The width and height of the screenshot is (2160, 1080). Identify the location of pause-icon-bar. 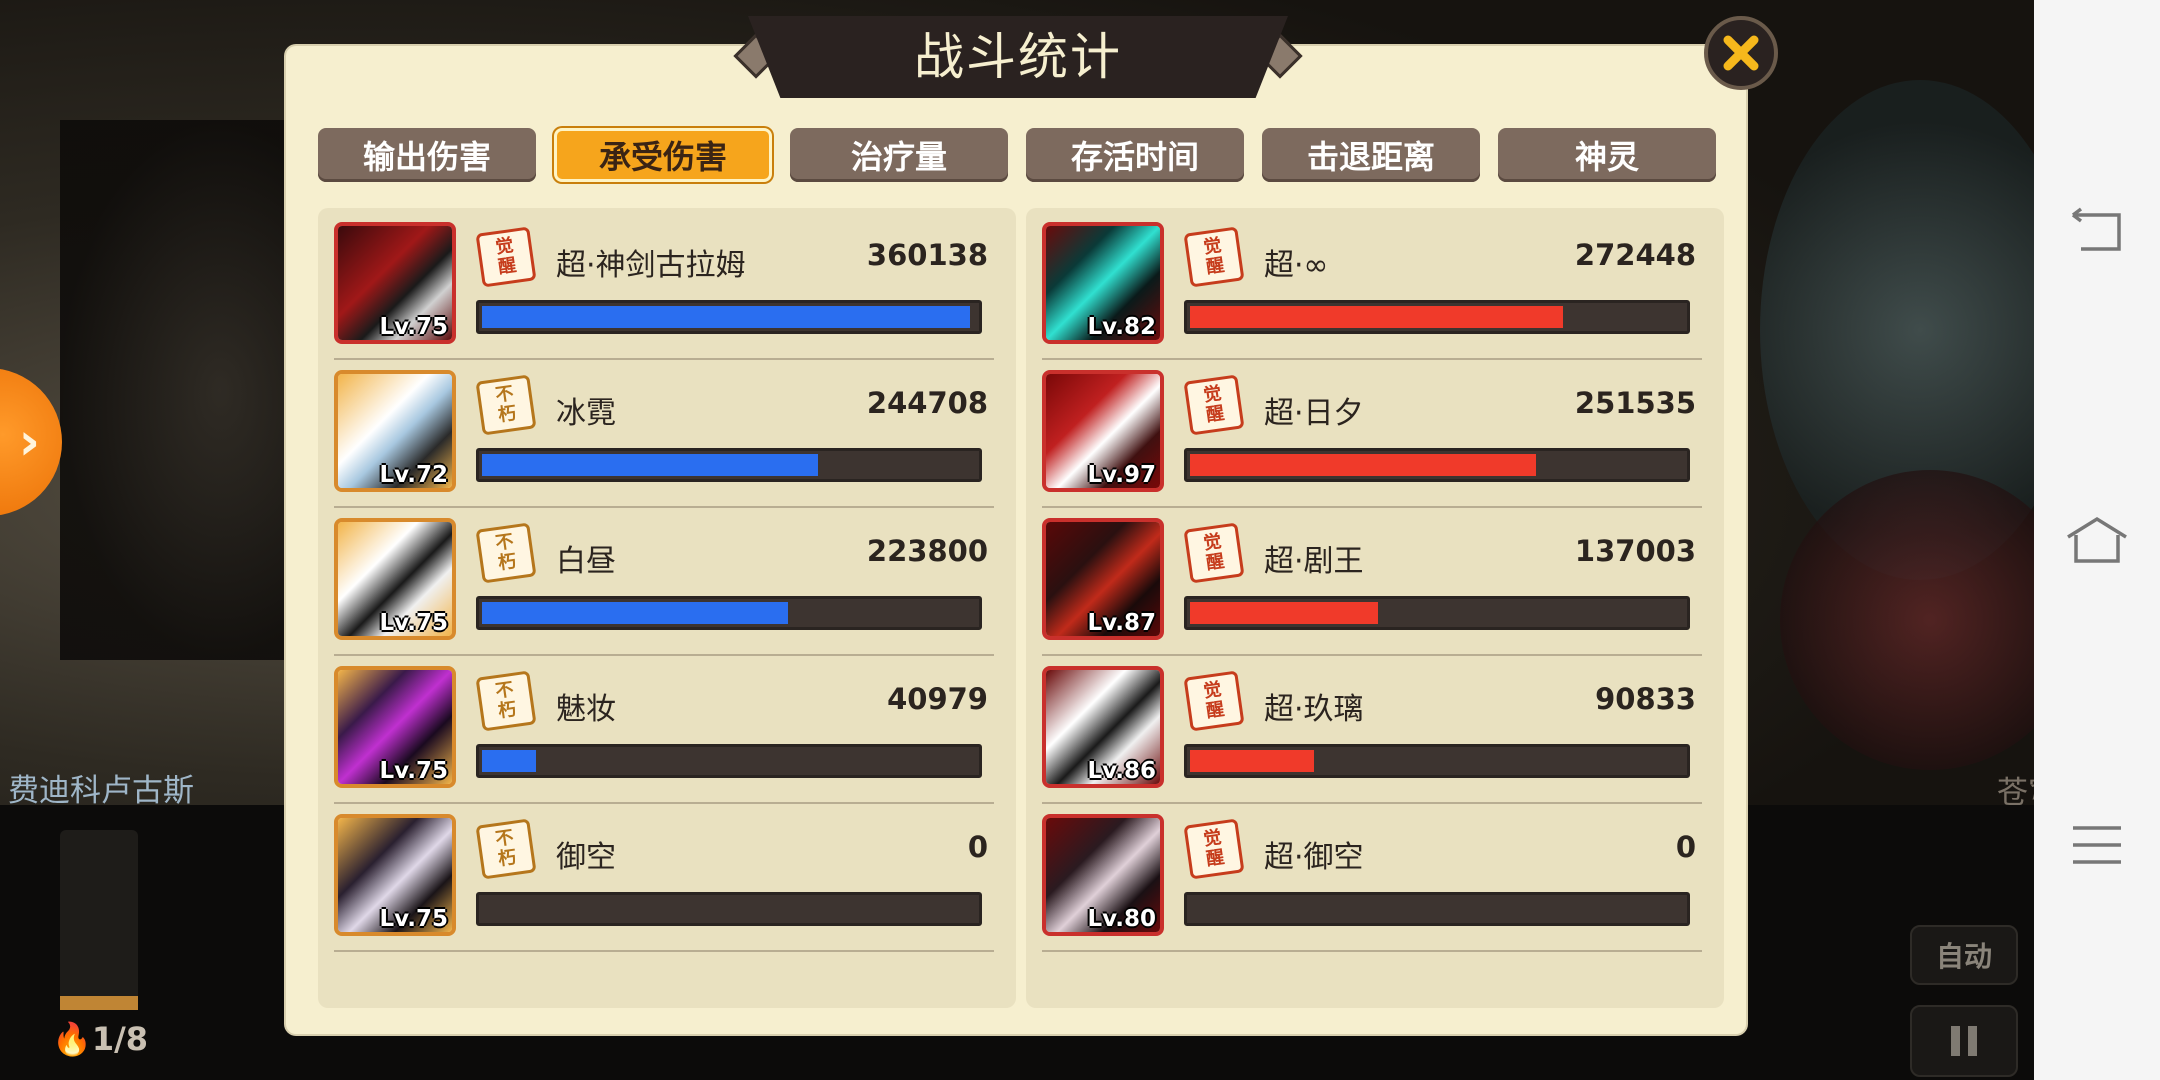
(1955, 1041).